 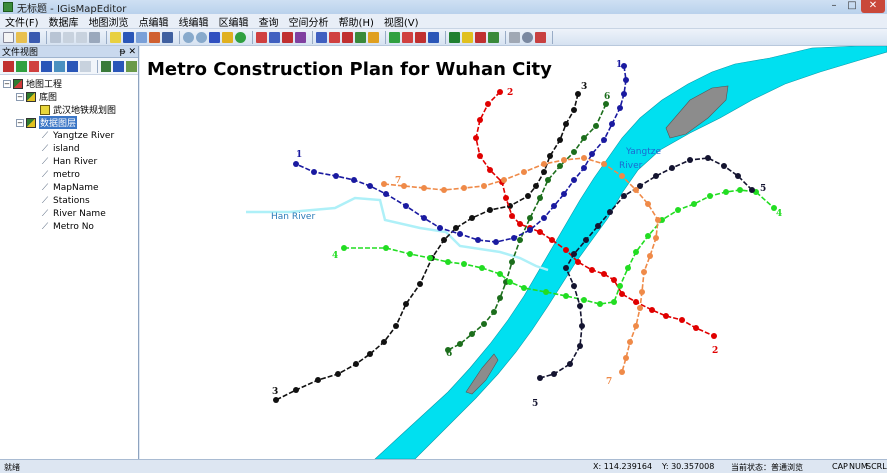 I want to click on add-layer-icon, so click(x=21, y=66).